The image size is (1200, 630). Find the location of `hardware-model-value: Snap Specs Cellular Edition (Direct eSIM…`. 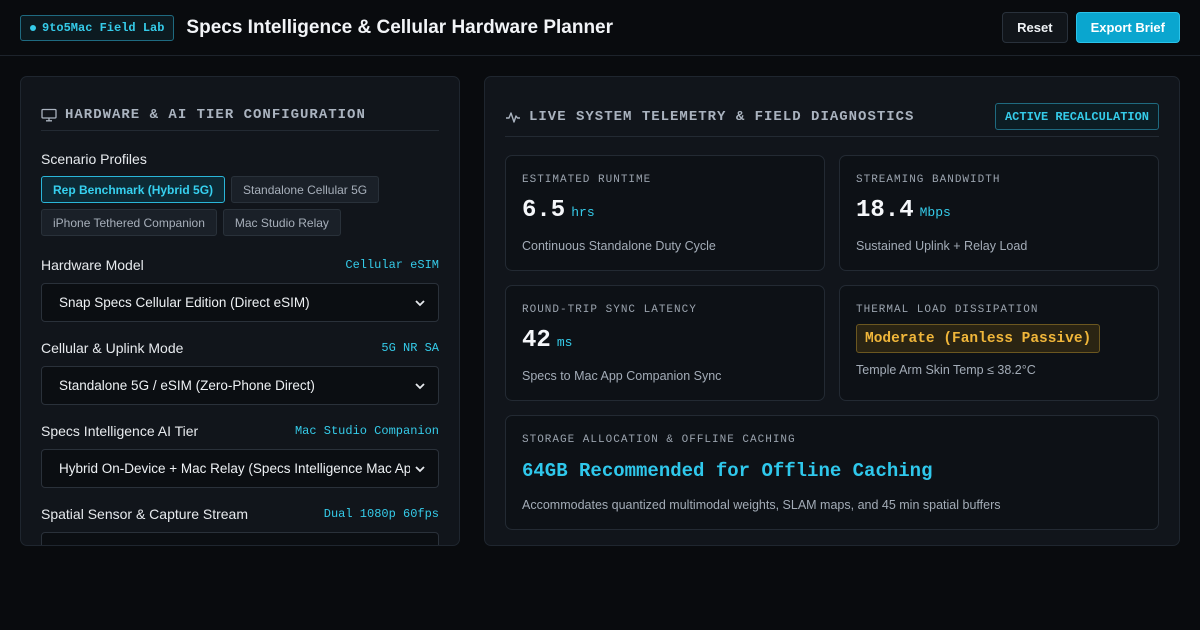

hardware-model-value: Snap Specs Cellular Edition (Direct eSIM… is located at coordinates (184, 302).